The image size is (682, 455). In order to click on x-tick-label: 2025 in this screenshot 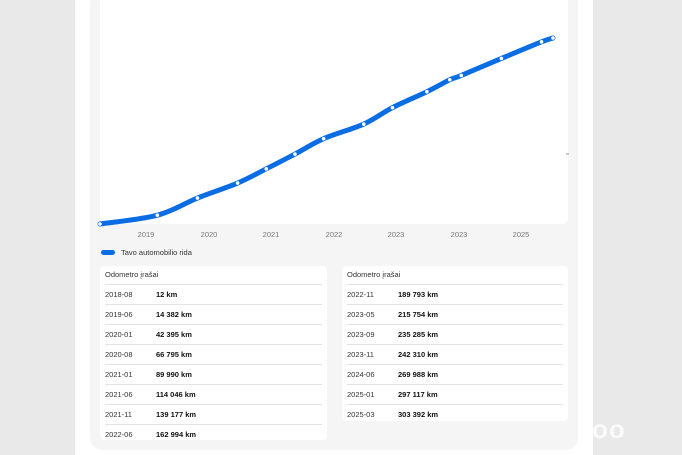, I will do `click(521, 234)`.